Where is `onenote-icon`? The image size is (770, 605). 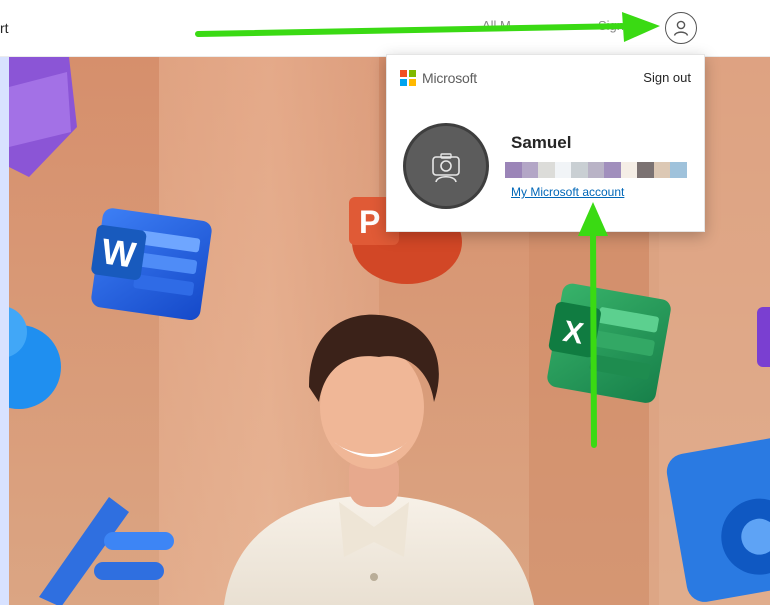
onenote-icon is located at coordinates (763, 337).